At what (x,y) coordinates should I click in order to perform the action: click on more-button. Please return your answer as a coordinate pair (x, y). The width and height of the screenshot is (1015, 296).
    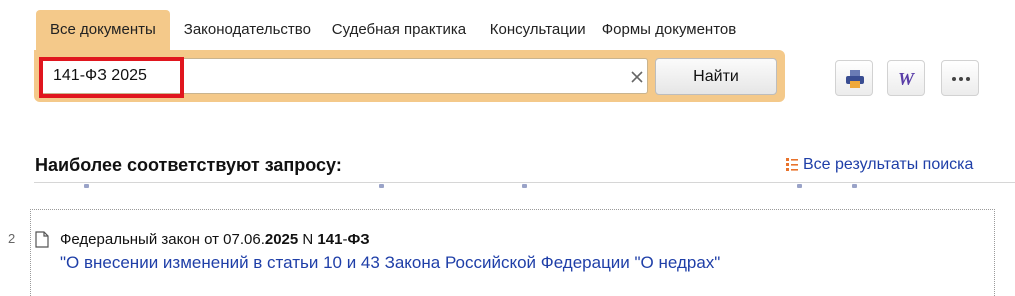
    Looking at the image, I should click on (960, 78).